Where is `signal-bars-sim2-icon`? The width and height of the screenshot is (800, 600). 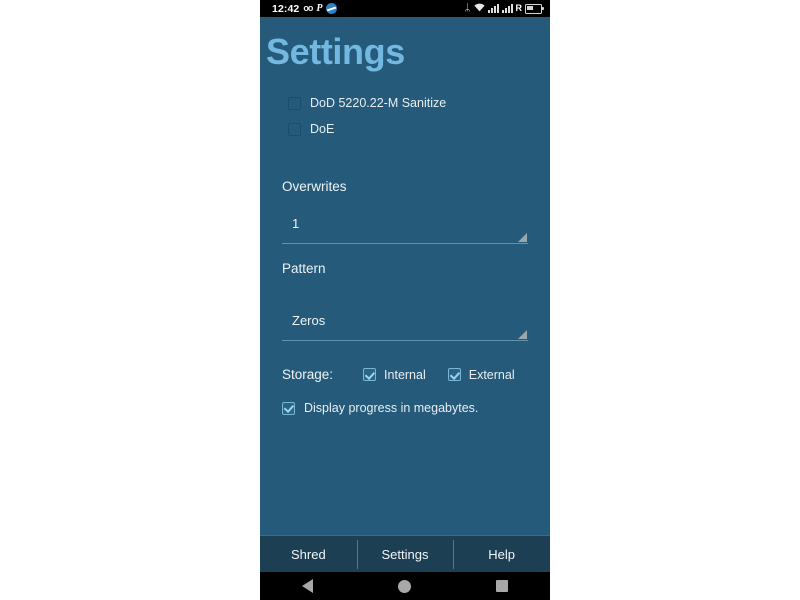 signal-bars-sim2-icon is located at coordinates (507, 8).